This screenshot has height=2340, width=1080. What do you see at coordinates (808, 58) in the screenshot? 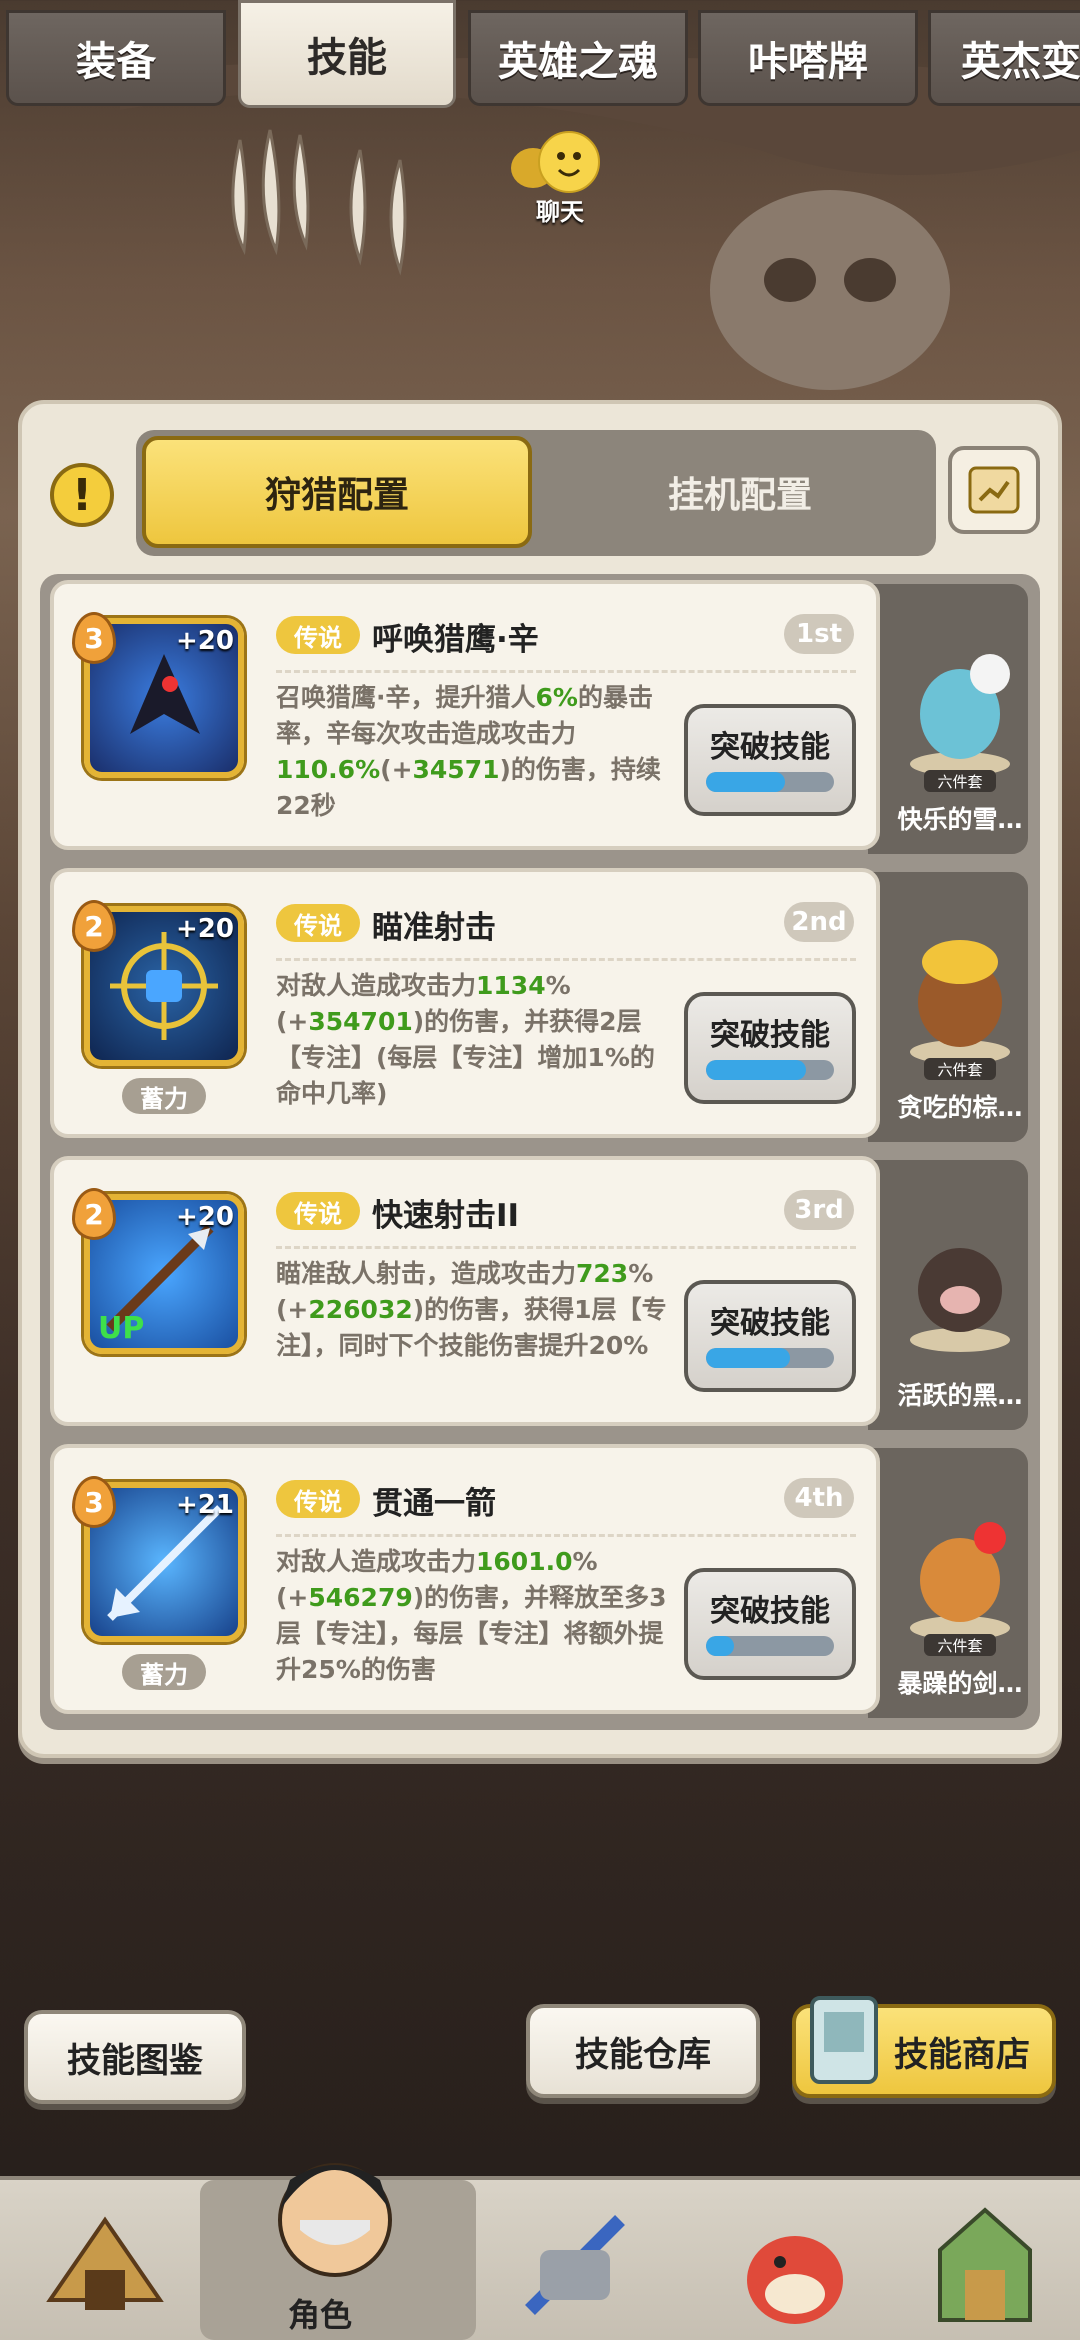
I see `tab-card: 咔嗒牌` at bounding box center [808, 58].